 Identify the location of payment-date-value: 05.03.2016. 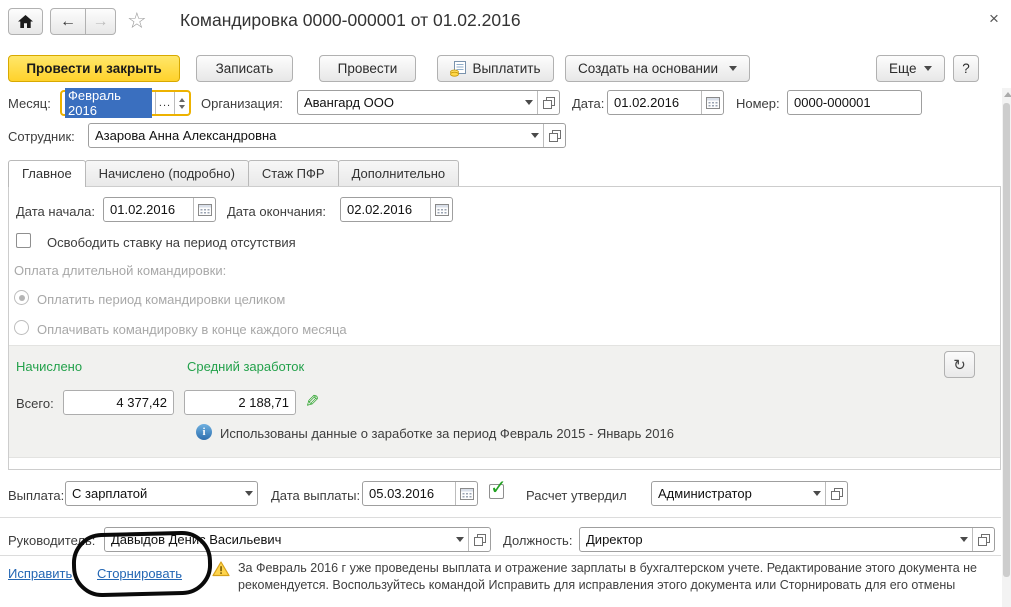
(409, 493).